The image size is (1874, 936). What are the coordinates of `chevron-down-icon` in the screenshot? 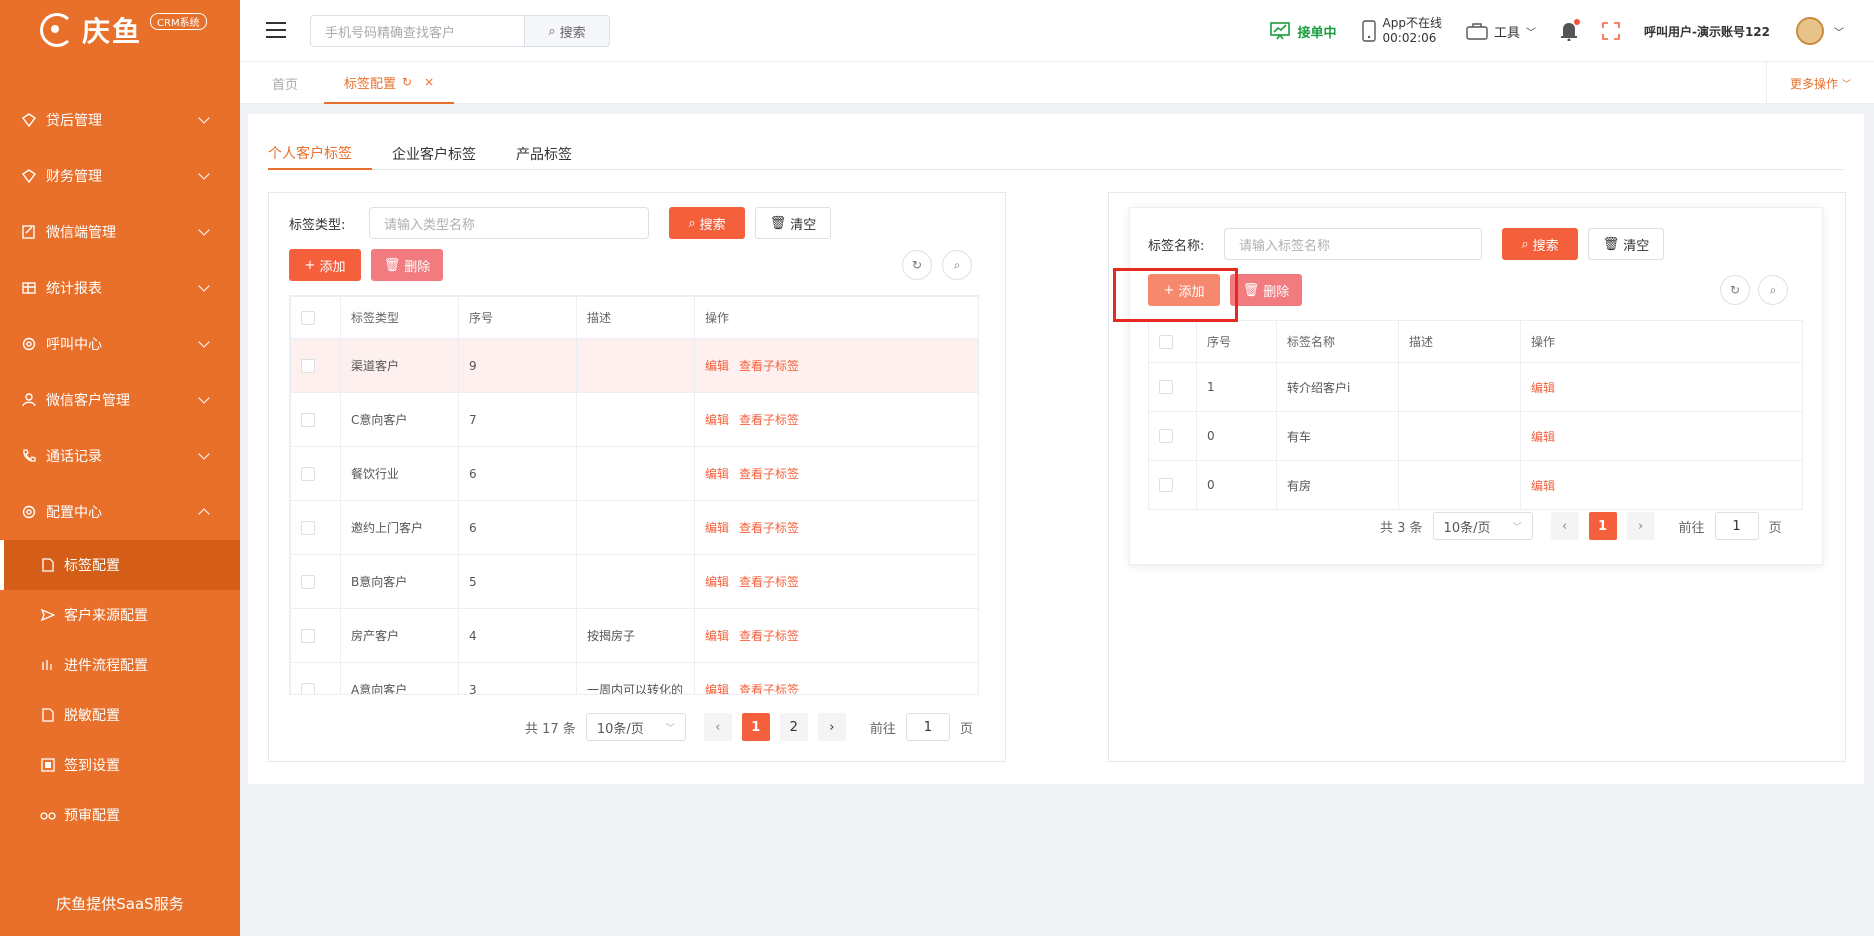 It's located at (204, 174).